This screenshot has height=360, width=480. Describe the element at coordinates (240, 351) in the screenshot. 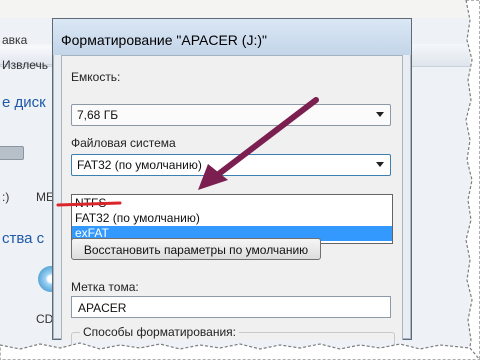

I see `torn-edge-bottom` at that location.